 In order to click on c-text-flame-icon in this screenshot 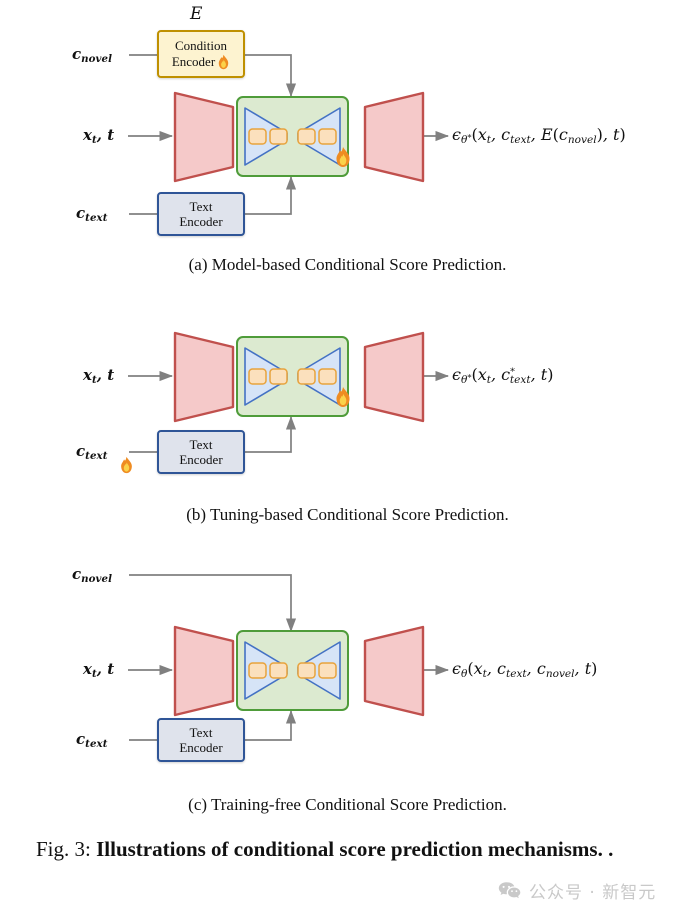, I will do `click(126, 465)`.